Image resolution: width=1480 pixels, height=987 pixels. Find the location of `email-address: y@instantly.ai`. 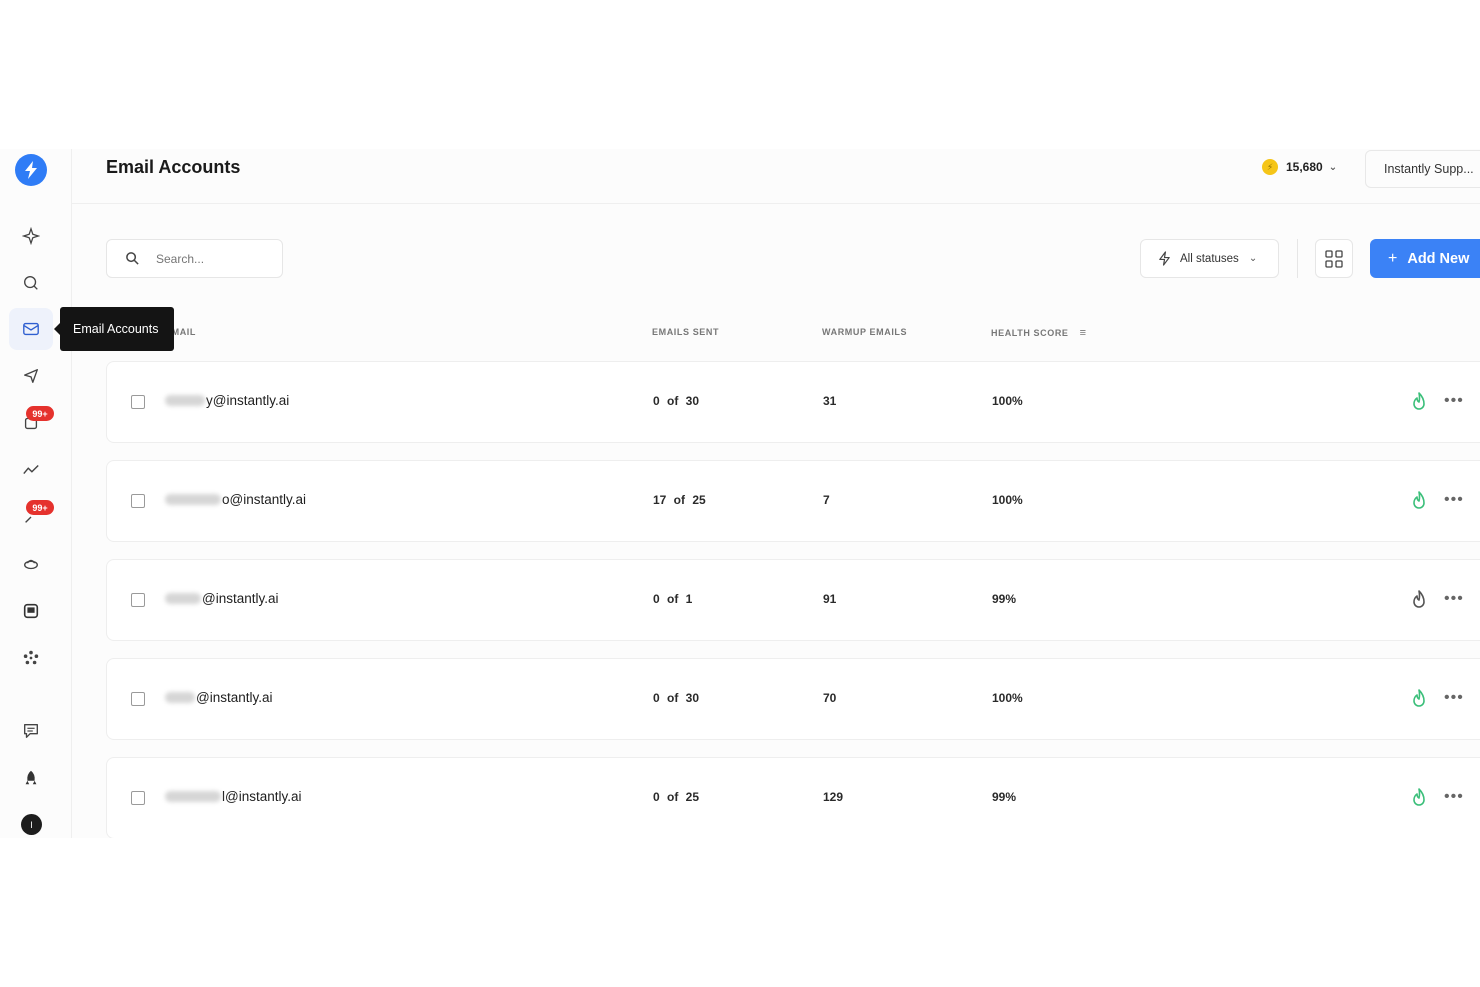

email-address: y@instantly.ai is located at coordinates (227, 400).